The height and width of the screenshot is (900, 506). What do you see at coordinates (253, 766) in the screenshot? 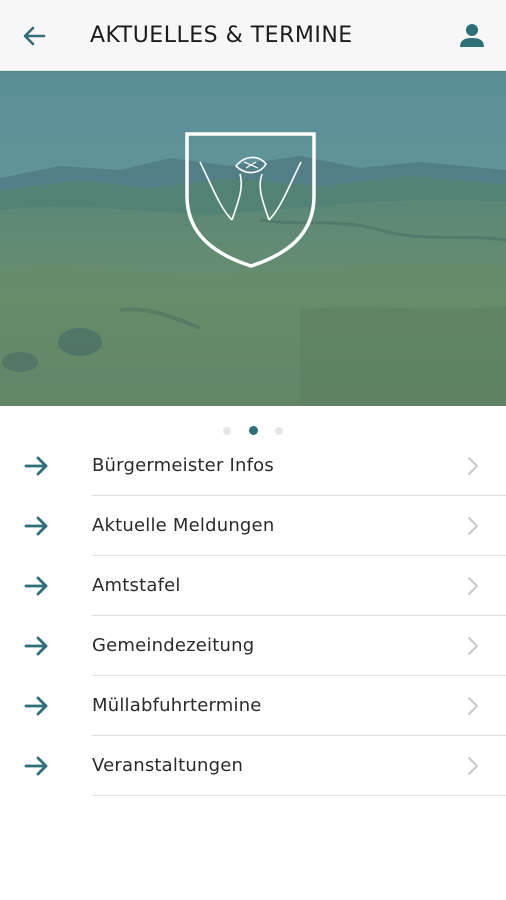
I see `menu-item-veranstaltungen: Veranstaltungen` at bounding box center [253, 766].